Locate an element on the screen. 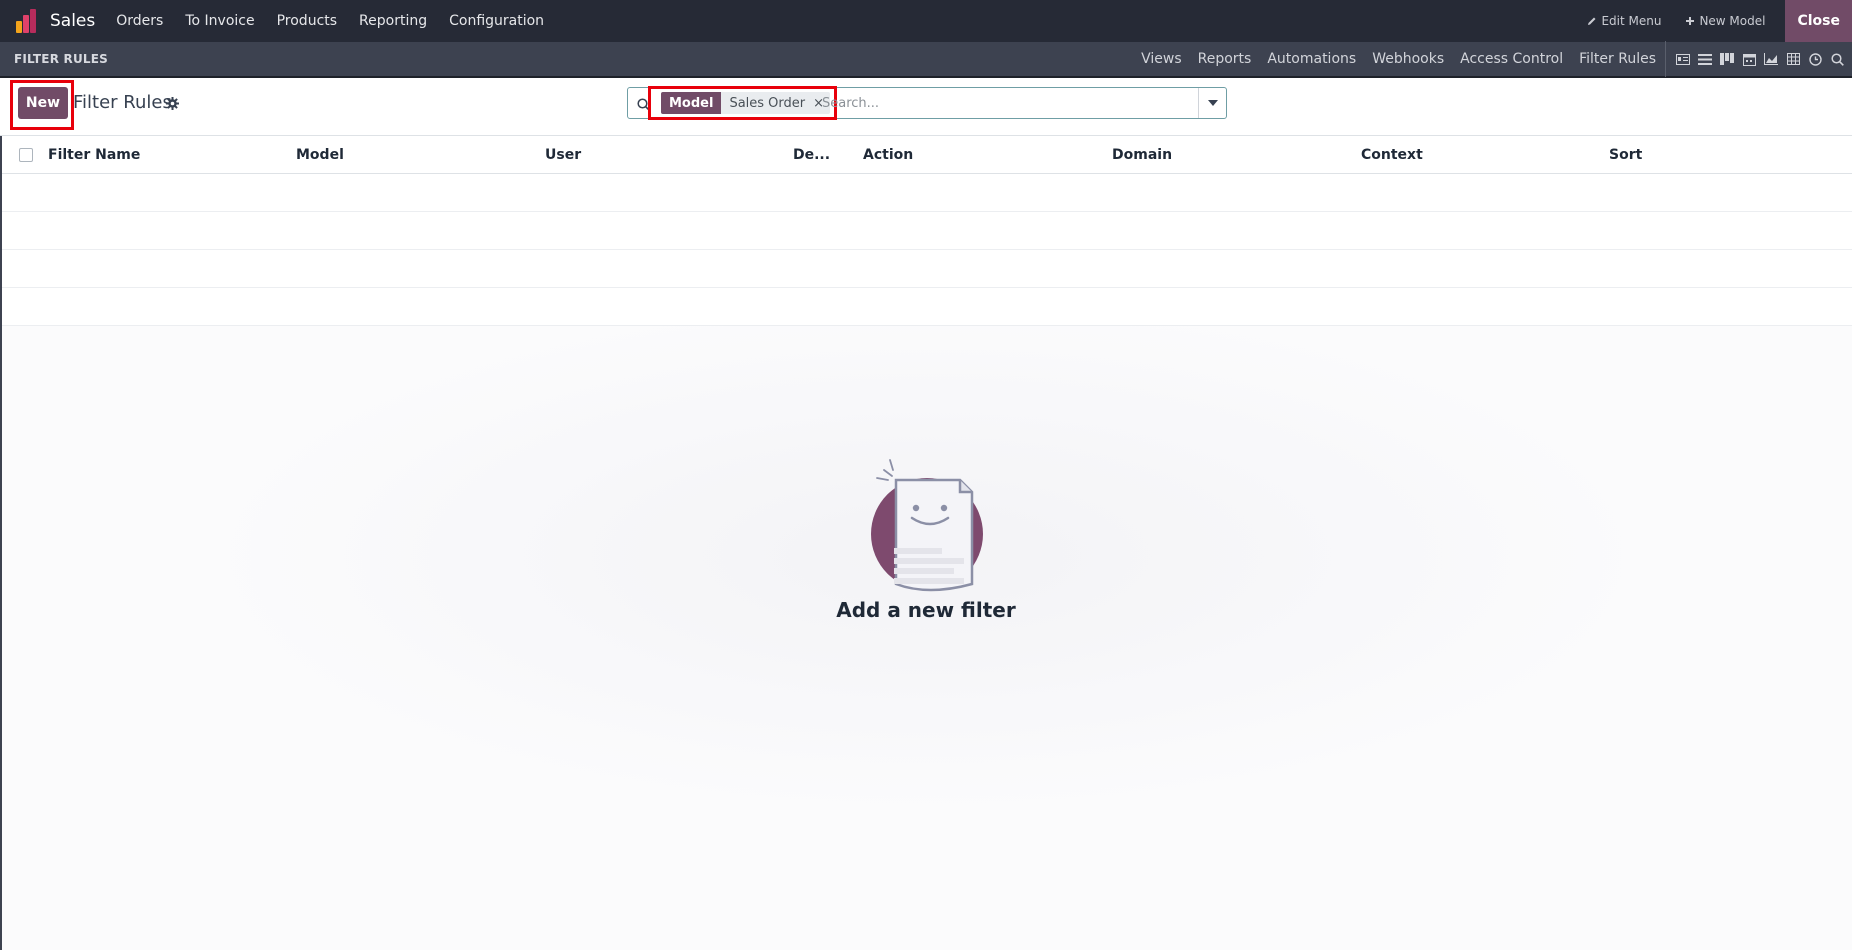  empty-document-illustration-icon is located at coordinates (928, 526).